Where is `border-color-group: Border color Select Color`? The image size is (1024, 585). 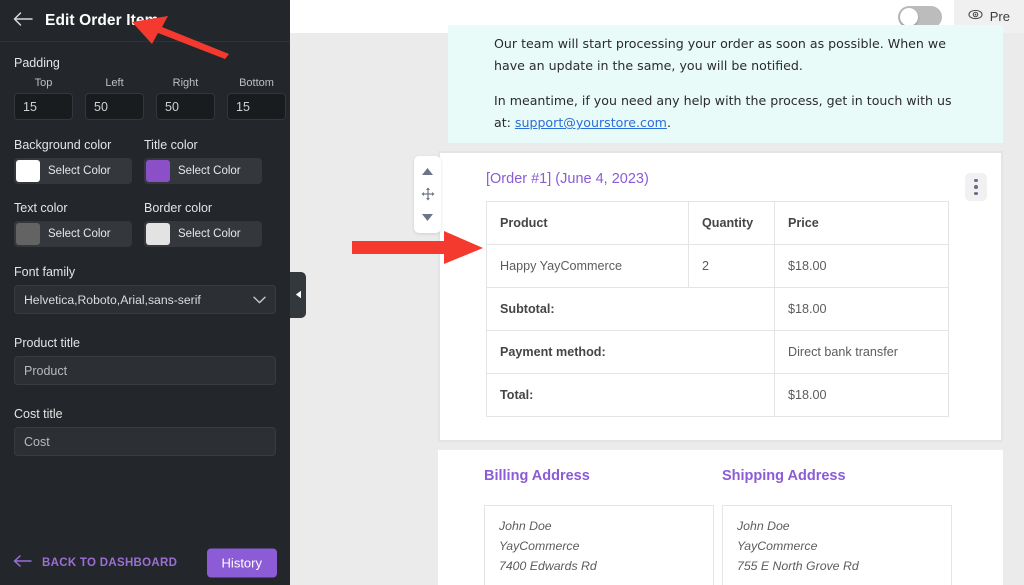
border-color-group: Border color Select Color is located at coordinates (203, 224).